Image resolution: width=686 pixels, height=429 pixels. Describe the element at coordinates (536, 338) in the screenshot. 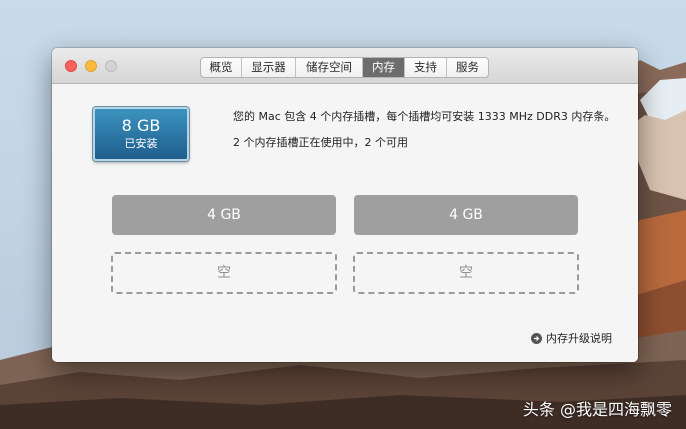

I see `arrow-right-circle-icon` at that location.